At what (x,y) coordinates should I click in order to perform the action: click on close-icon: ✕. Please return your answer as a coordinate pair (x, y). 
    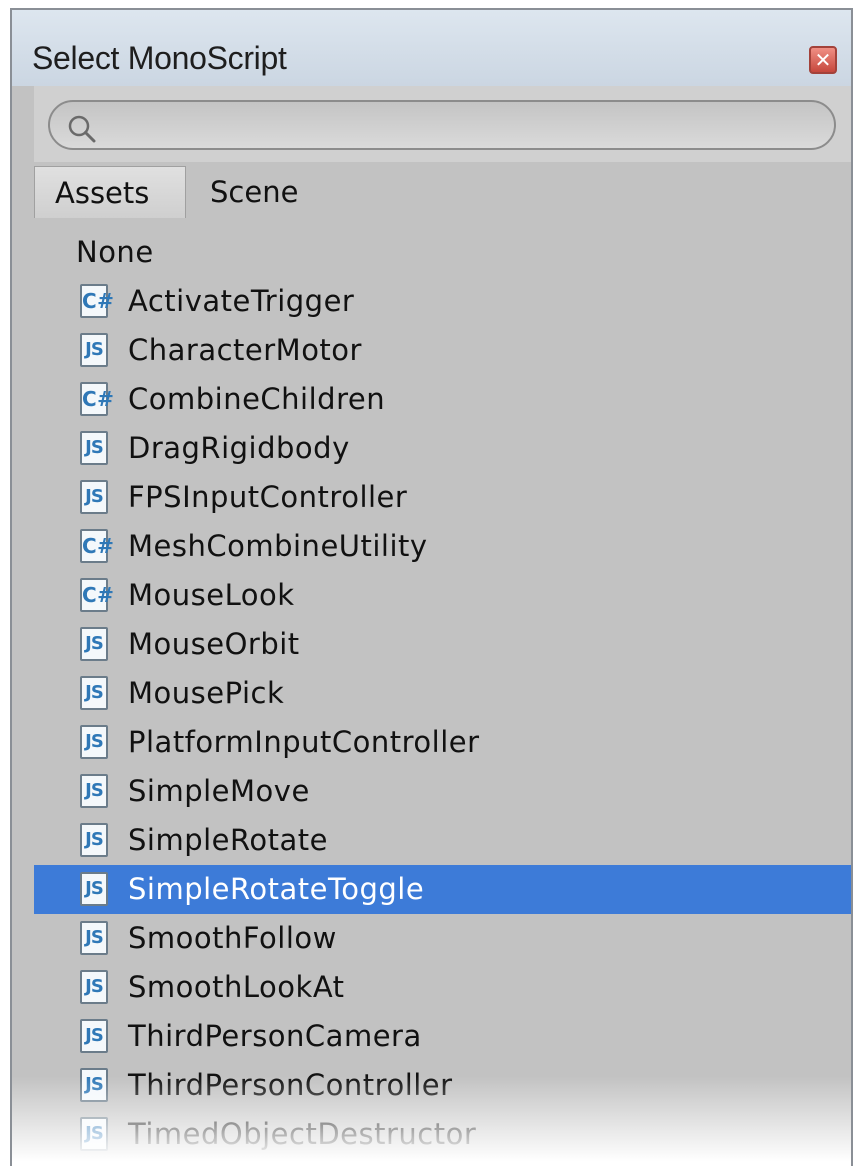
    Looking at the image, I should click on (823, 60).